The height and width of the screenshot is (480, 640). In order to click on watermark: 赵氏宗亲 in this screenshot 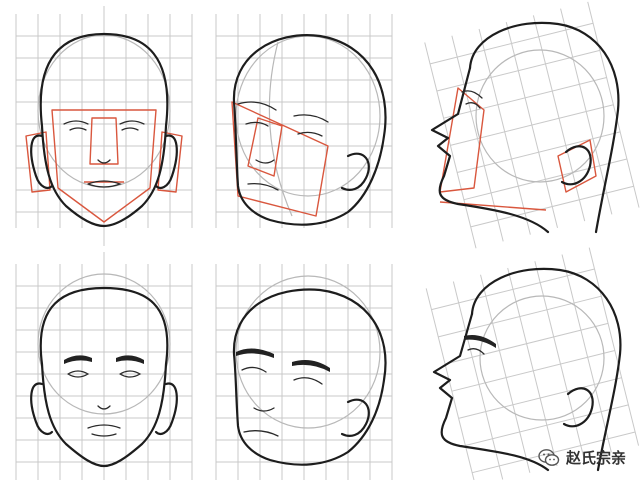, I will do `click(582, 457)`.